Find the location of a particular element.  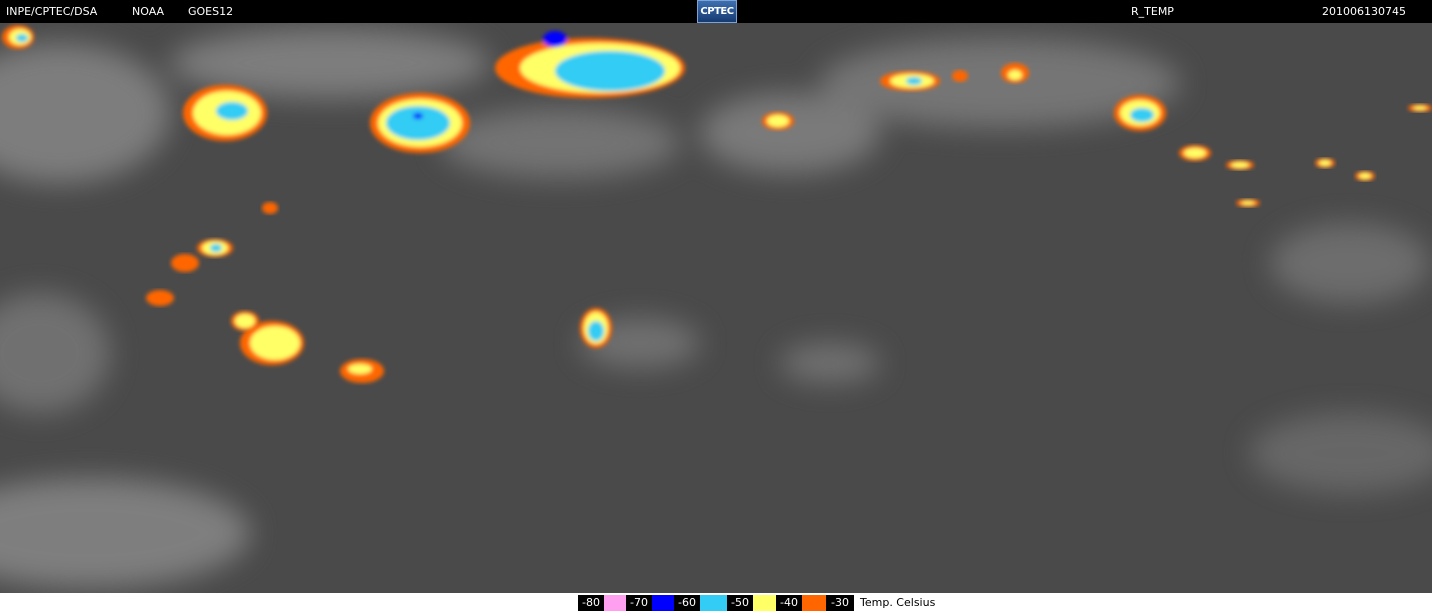

satellite-label: GOES12 is located at coordinates (211, 11).